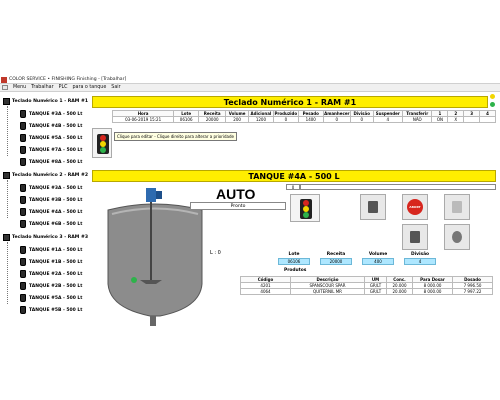 The width and height of the screenshot is (500, 400). What do you see at coordinates (51, 212) in the screenshot?
I see `sidebar-item-tank: TANQUE #4A - 500 Lt` at bounding box center [51, 212].